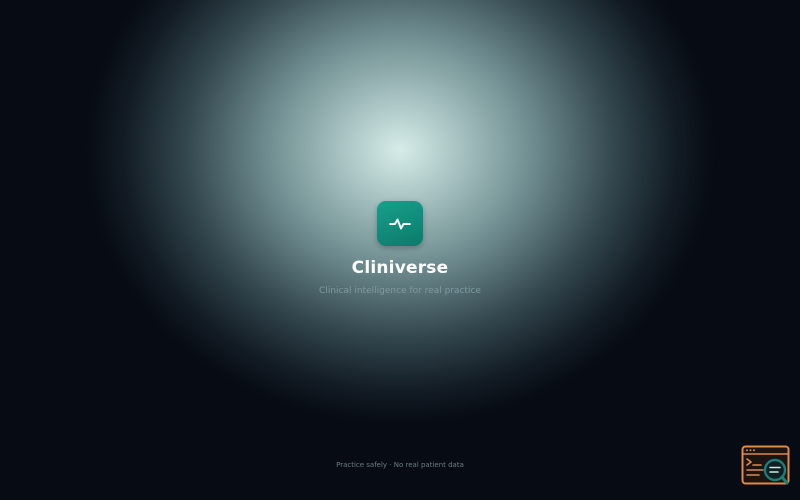 The height and width of the screenshot is (500, 800). I want to click on terminal-search-icon, so click(765, 465).